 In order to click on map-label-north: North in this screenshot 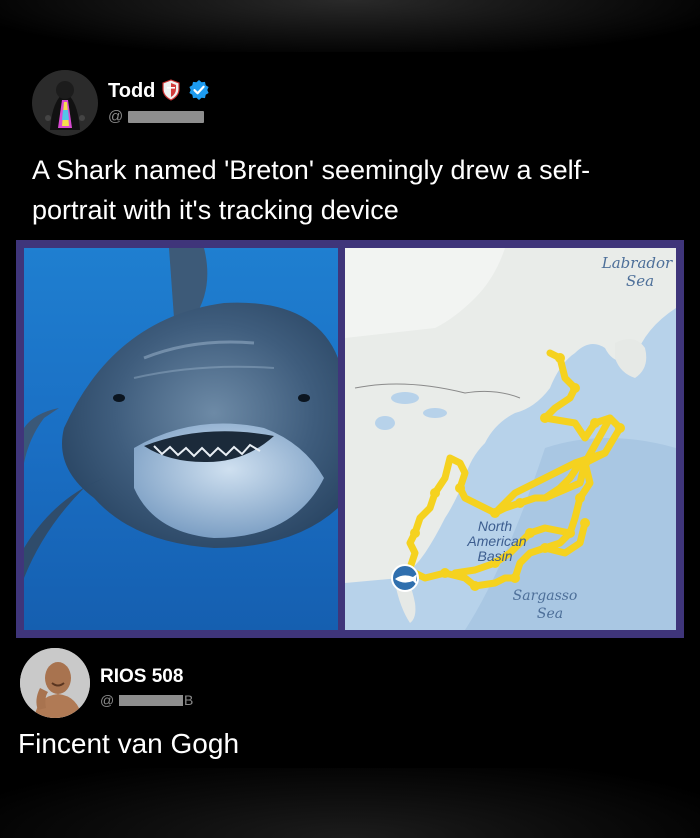, I will do `click(495, 526)`.